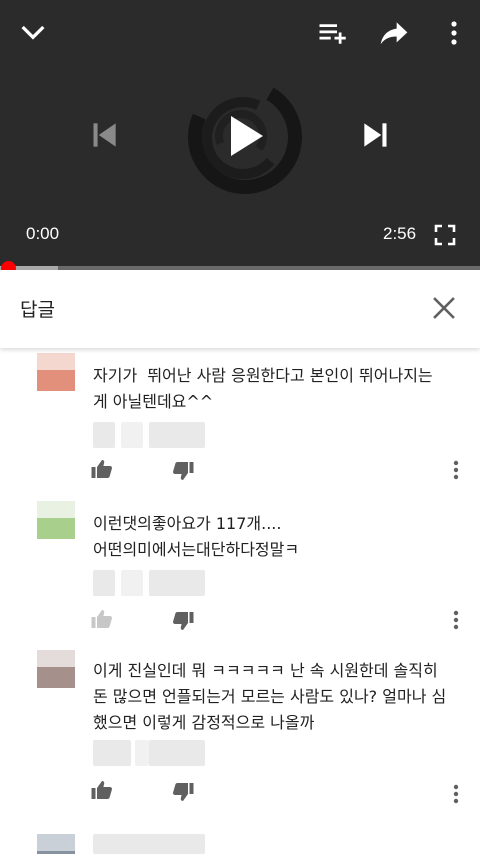 The image size is (480, 854). I want to click on replies-header: 답글, so click(240, 309).